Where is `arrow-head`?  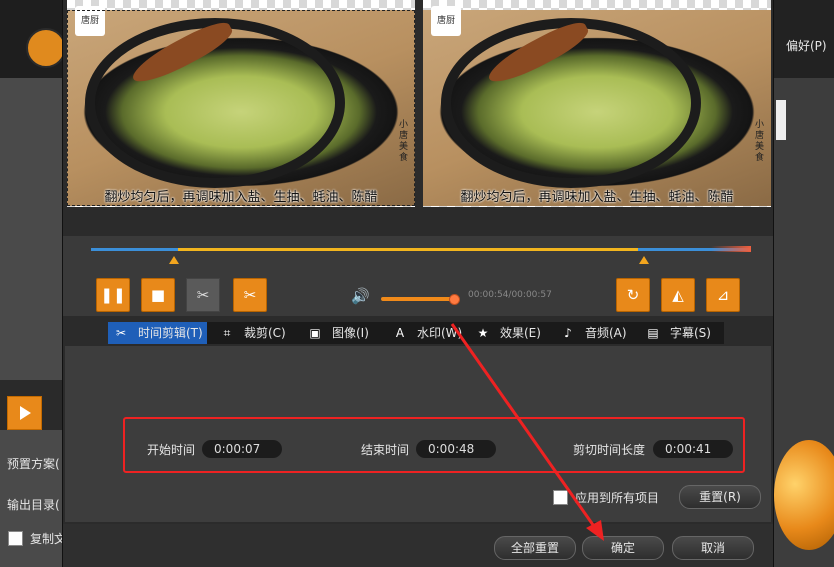
arrow-head is located at coordinates (595, 530).